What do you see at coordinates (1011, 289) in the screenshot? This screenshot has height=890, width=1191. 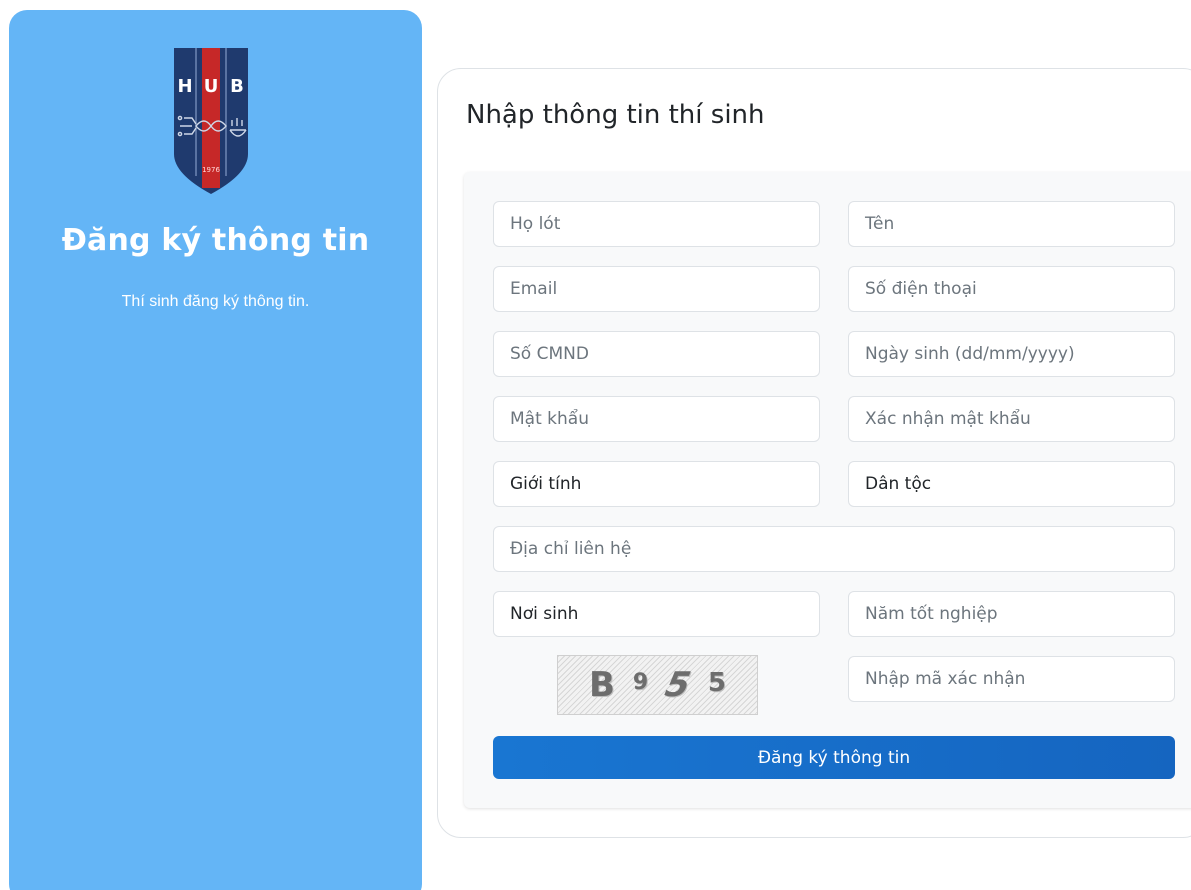 I see `phone-input: Số điện thoại` at bounding box center [1011, 289].